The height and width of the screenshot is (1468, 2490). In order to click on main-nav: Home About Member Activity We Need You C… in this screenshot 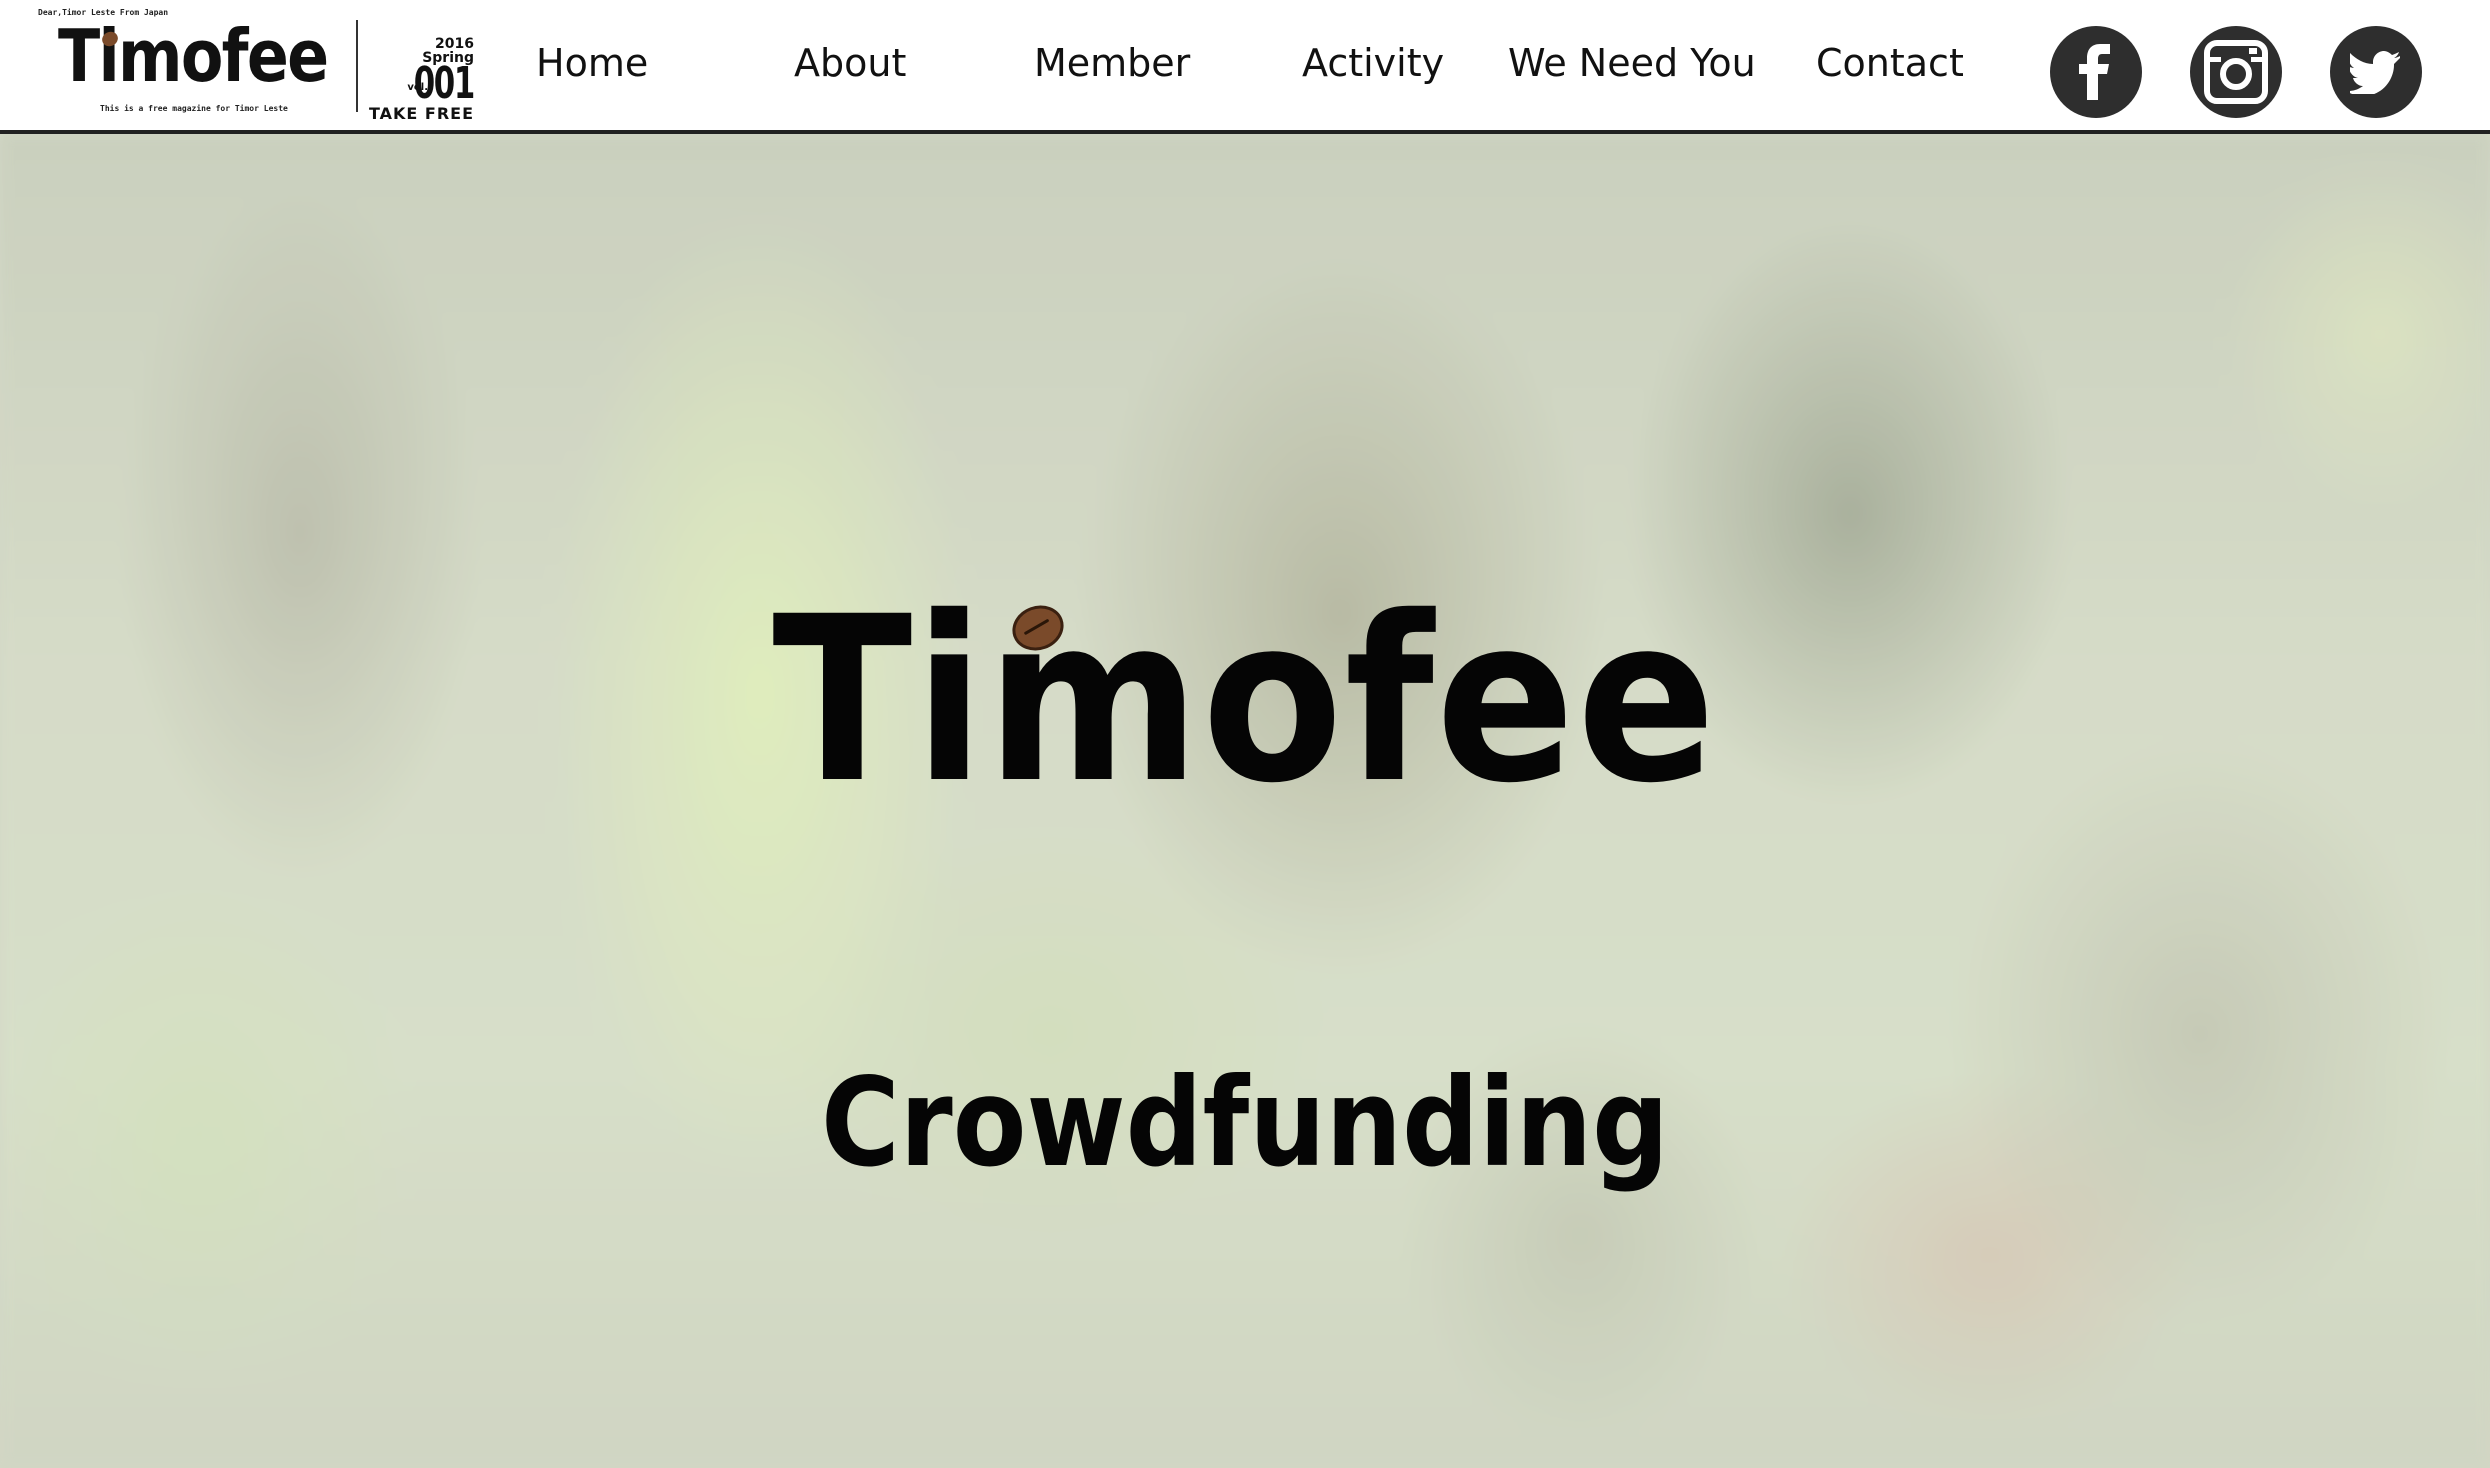, I will do `click(1245, 67)`.